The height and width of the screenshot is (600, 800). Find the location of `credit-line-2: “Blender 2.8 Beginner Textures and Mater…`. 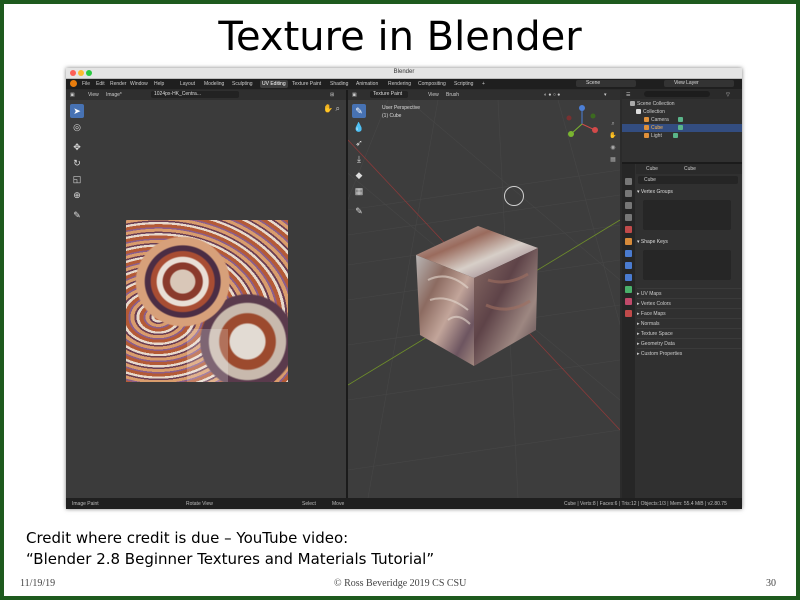

credit-line-2: “Blender 2.8 Beginner Textures and Mater… is located at coordinates (230, 559).